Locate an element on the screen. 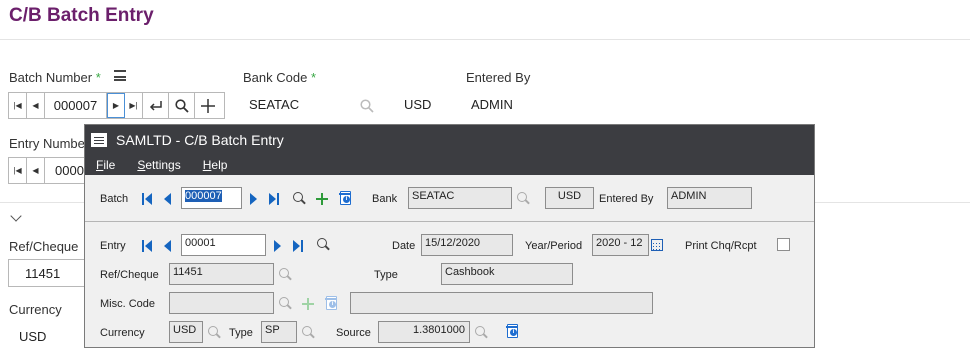 Image resolution: width=970 pixels, height=348 pixels. date-label: Date is located at coordinates (404, 246).